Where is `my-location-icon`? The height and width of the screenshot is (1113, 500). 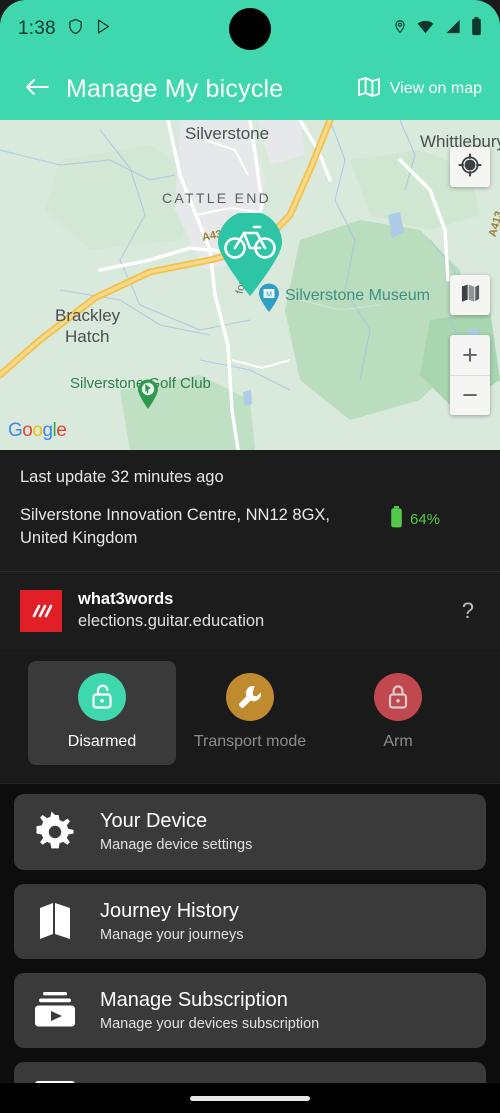 my-location-icon is located at coordinates (470, 167).